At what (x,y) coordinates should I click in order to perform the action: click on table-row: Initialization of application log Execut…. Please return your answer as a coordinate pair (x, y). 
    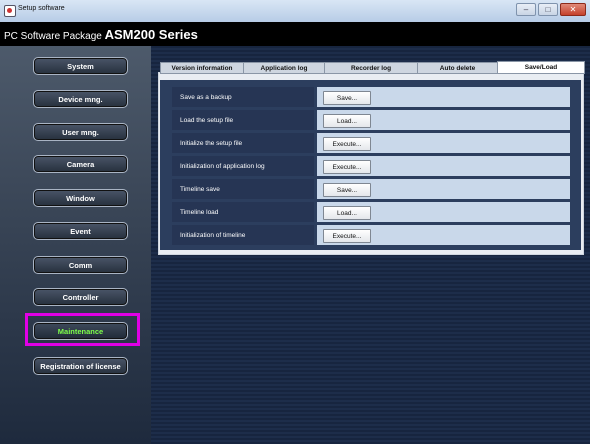
    Looking at the image, I should click on (371, 166).